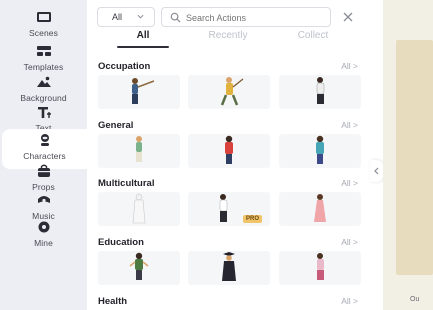  What do you see at coordinates (313, 35) in the screenshot?
I see `tab-collect: Collect` at bounding box center [313, 35].